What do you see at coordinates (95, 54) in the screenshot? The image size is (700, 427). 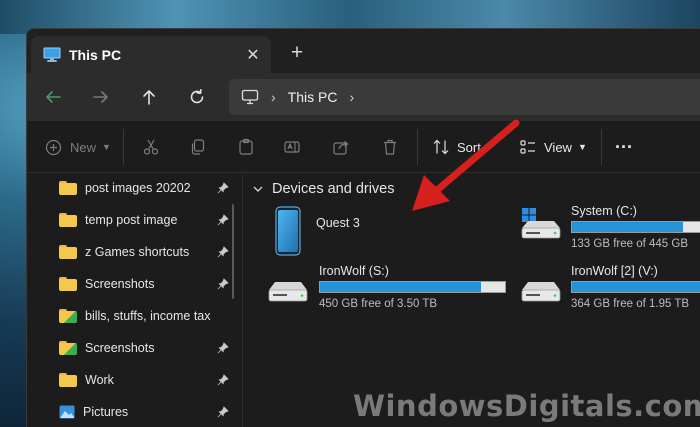 I see `tab-title: This PC` at bounding box center [95, 54].